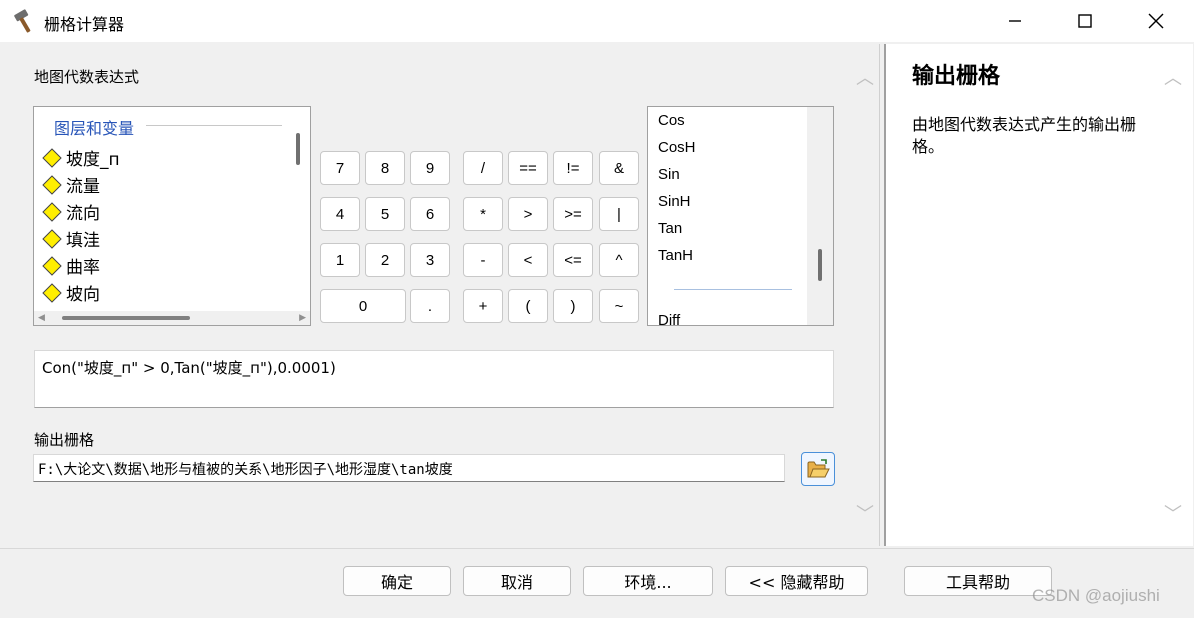  What do you see at coordinates (83, 214) in the screenshot?
I see `layer-label: 流向` at bounding box center [83, 214].